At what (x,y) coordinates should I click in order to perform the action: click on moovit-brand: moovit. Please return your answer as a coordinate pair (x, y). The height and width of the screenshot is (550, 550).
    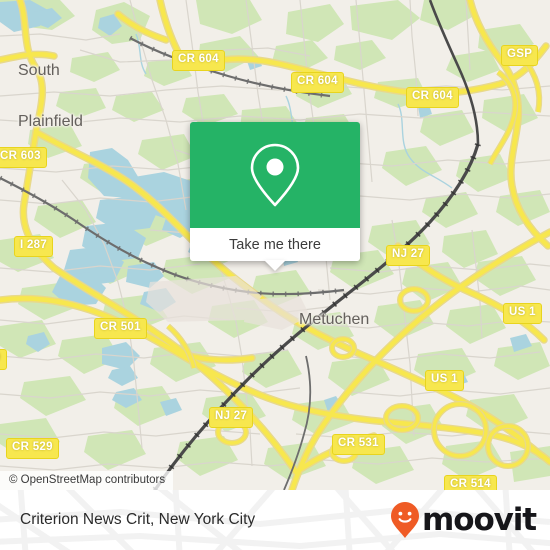
    Looking at the image, I should click on (463, 520).